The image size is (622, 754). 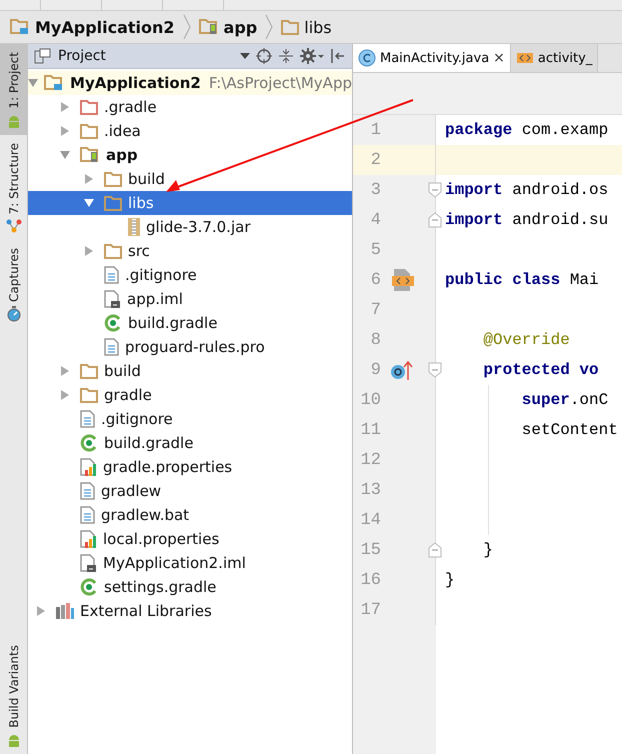 What do you see at coordinates (370, 550) in the screenshot?
I see `line-number: 15` at bounding box center [370, 550].